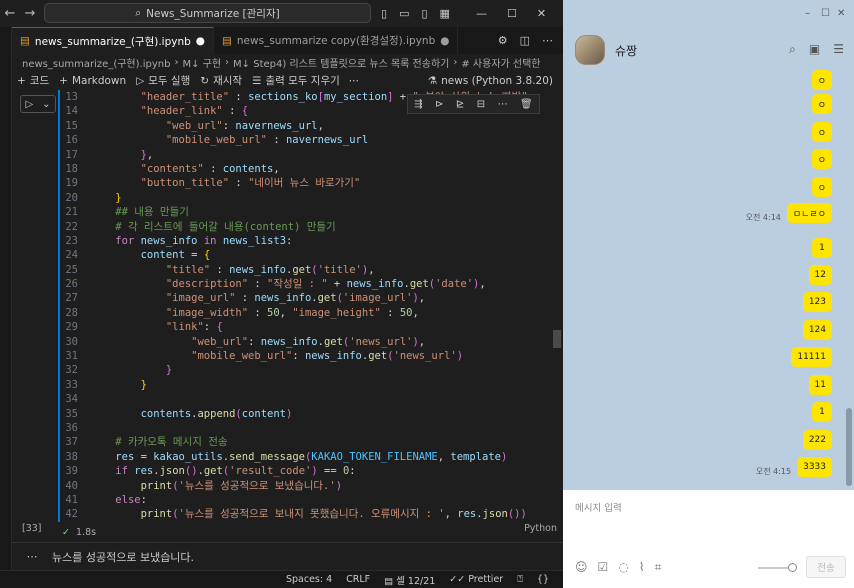 The height and width of the screenshot is (588, 854). Describe the element at coordinates (543, 579) in the screenshot. I see `braces-icon: {}` at that location.